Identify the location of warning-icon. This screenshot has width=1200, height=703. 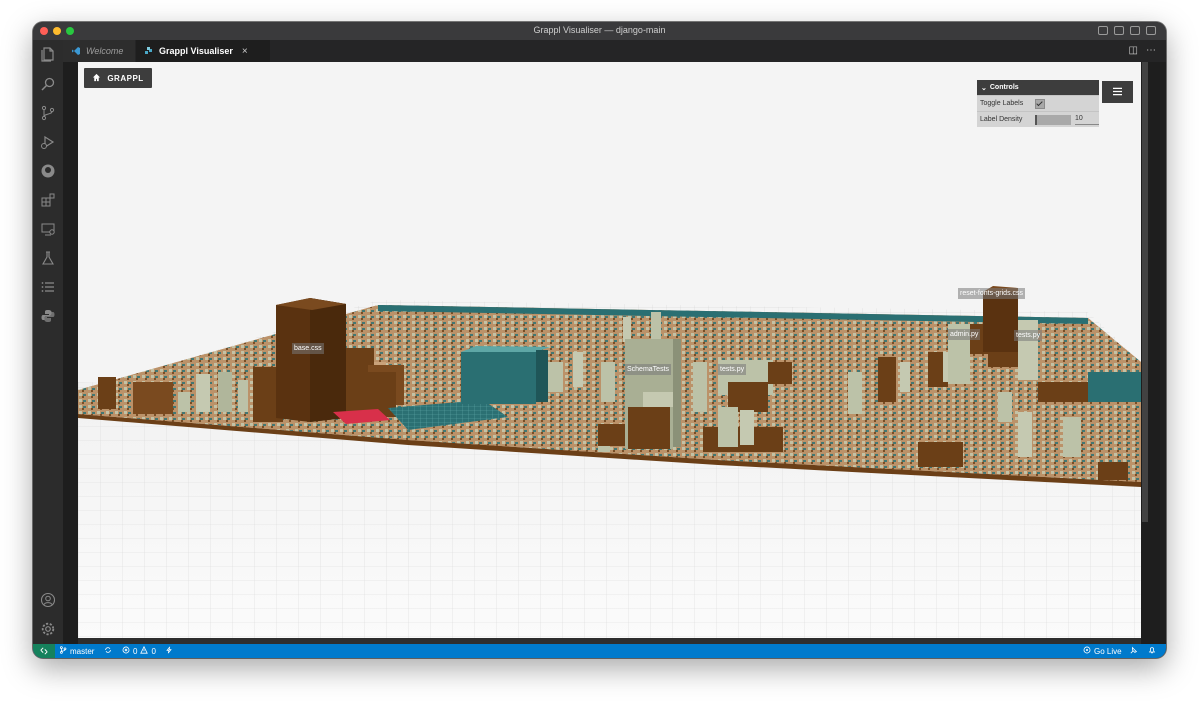
(144, 650).